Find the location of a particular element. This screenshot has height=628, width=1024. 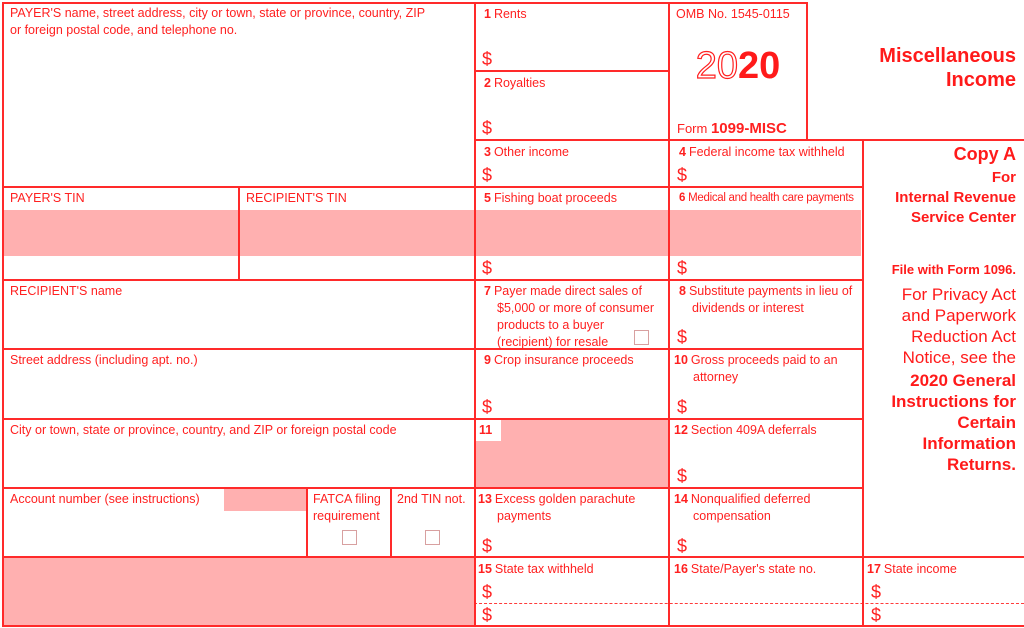

recipient-name-label: RECIPIENT'S name is located at coordinates (66, 291).